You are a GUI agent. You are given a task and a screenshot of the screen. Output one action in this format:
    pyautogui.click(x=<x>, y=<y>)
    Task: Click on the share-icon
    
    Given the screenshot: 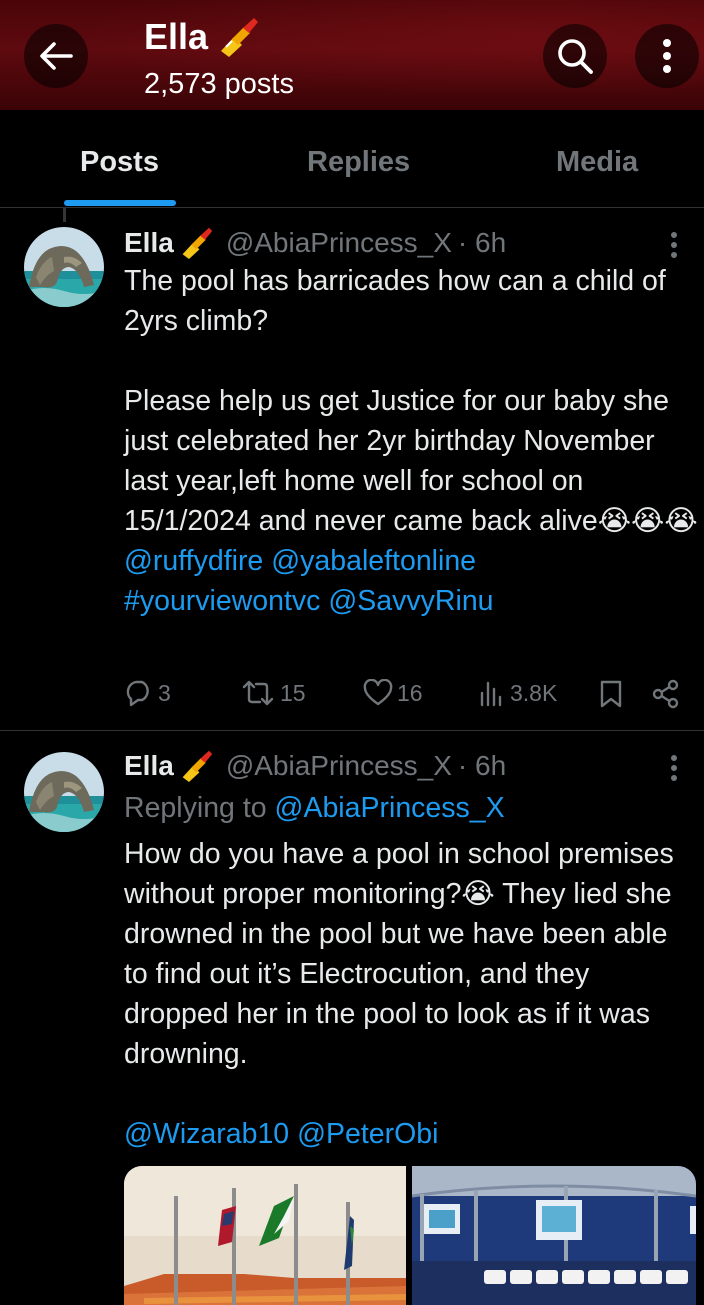 What is the action you would take?
    pyautogui.click(x=665, y=694)
    